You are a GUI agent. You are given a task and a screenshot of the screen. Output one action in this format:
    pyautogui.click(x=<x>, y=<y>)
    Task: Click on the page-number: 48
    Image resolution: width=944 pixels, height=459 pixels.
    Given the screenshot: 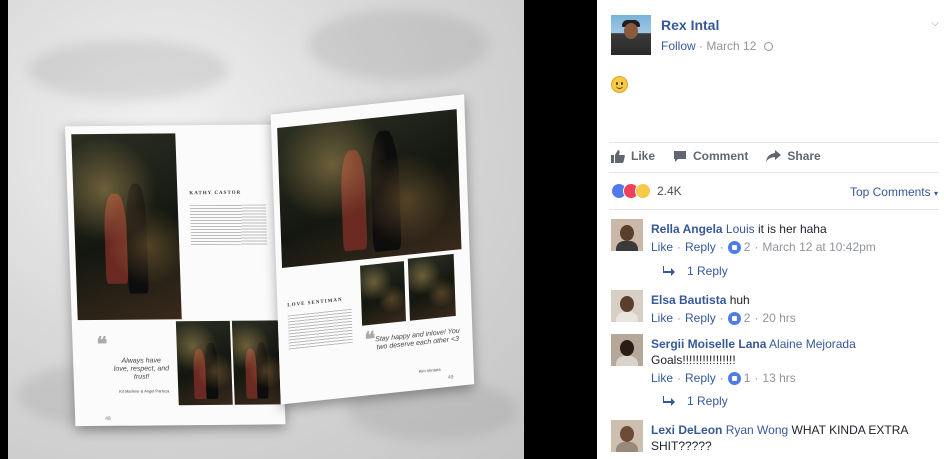 What is the action you would take?
    pyautogui.click(x=108, y=418)
    